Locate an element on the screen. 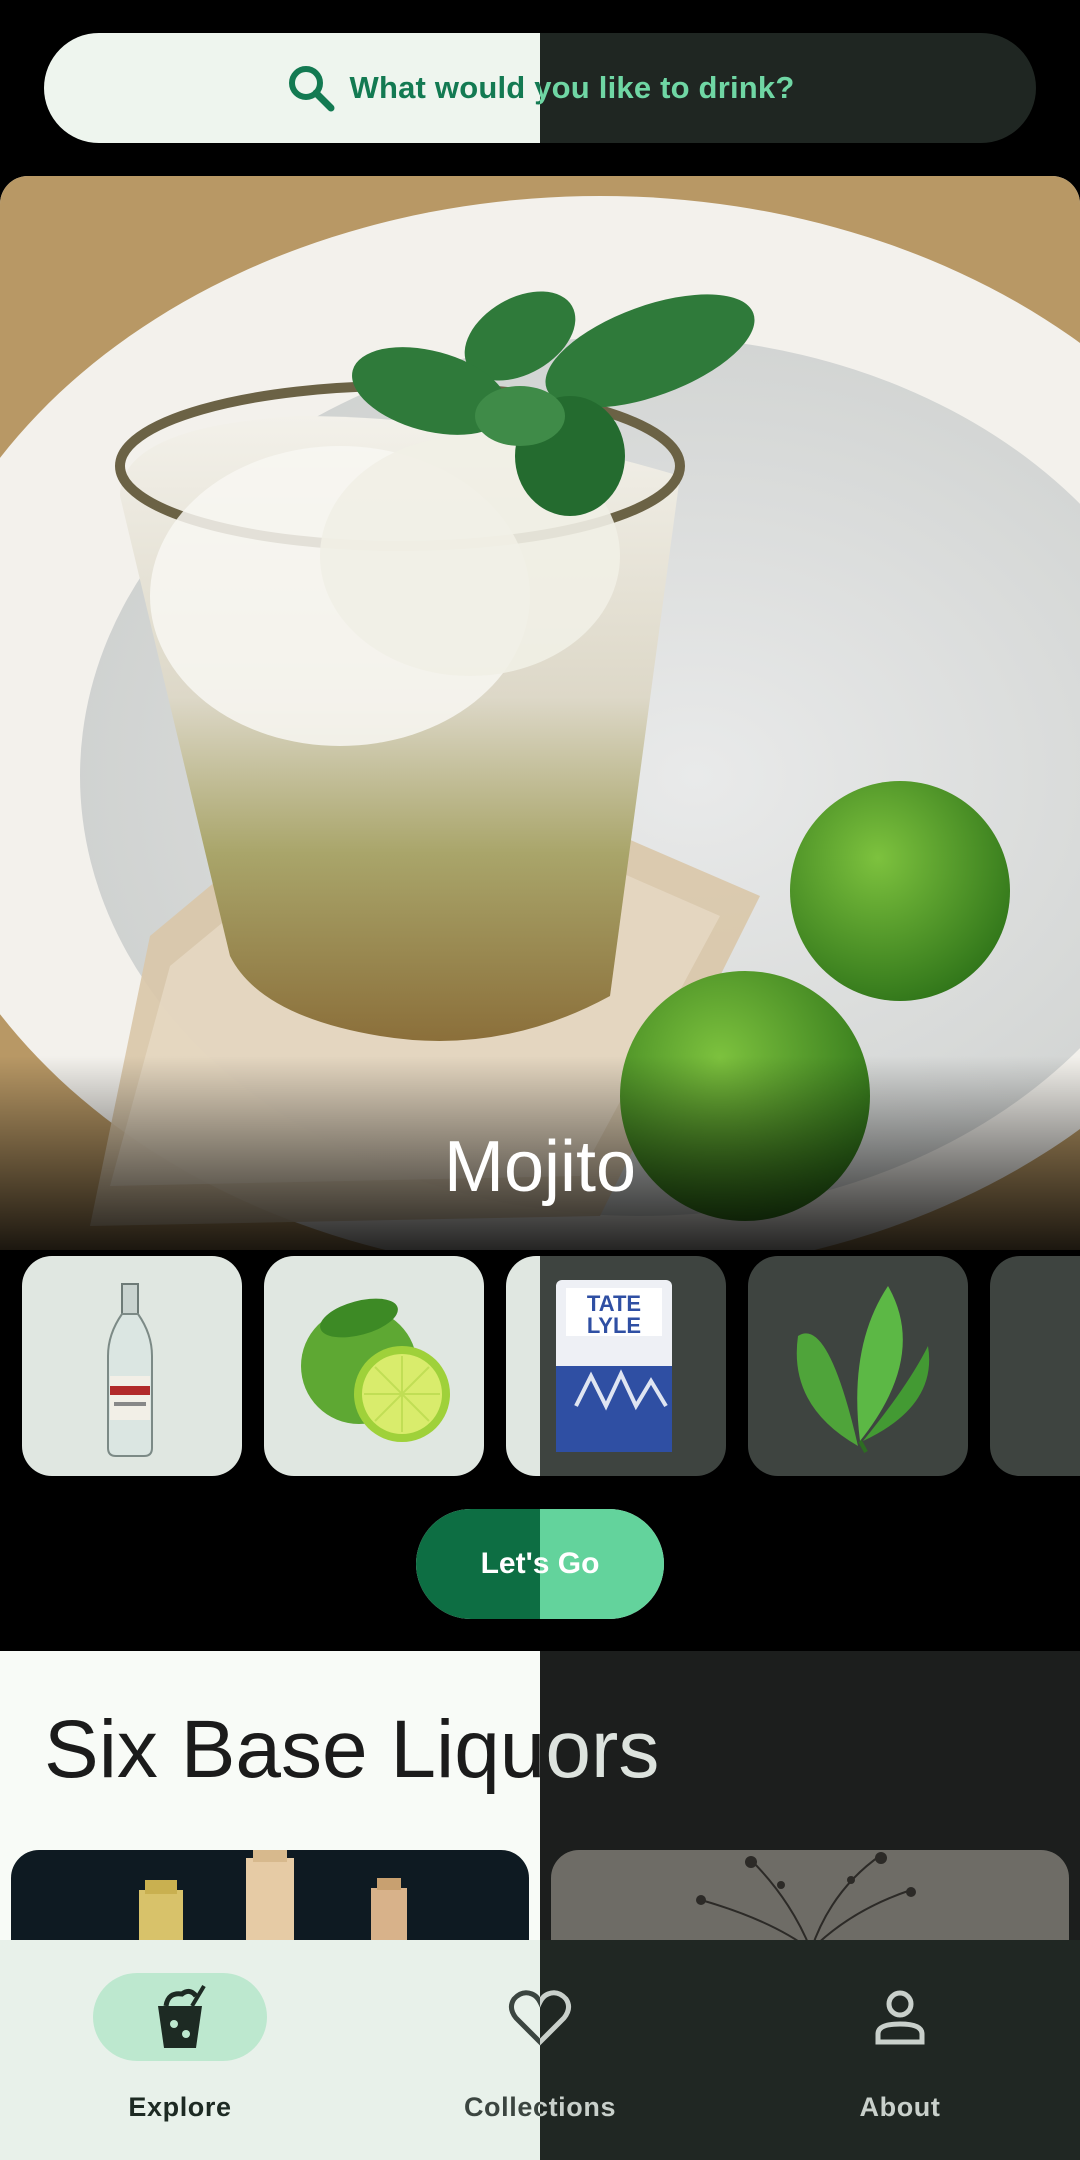 The image size is (1080, 2160). ingredient-soda is located at coordinates (1035, 1366).